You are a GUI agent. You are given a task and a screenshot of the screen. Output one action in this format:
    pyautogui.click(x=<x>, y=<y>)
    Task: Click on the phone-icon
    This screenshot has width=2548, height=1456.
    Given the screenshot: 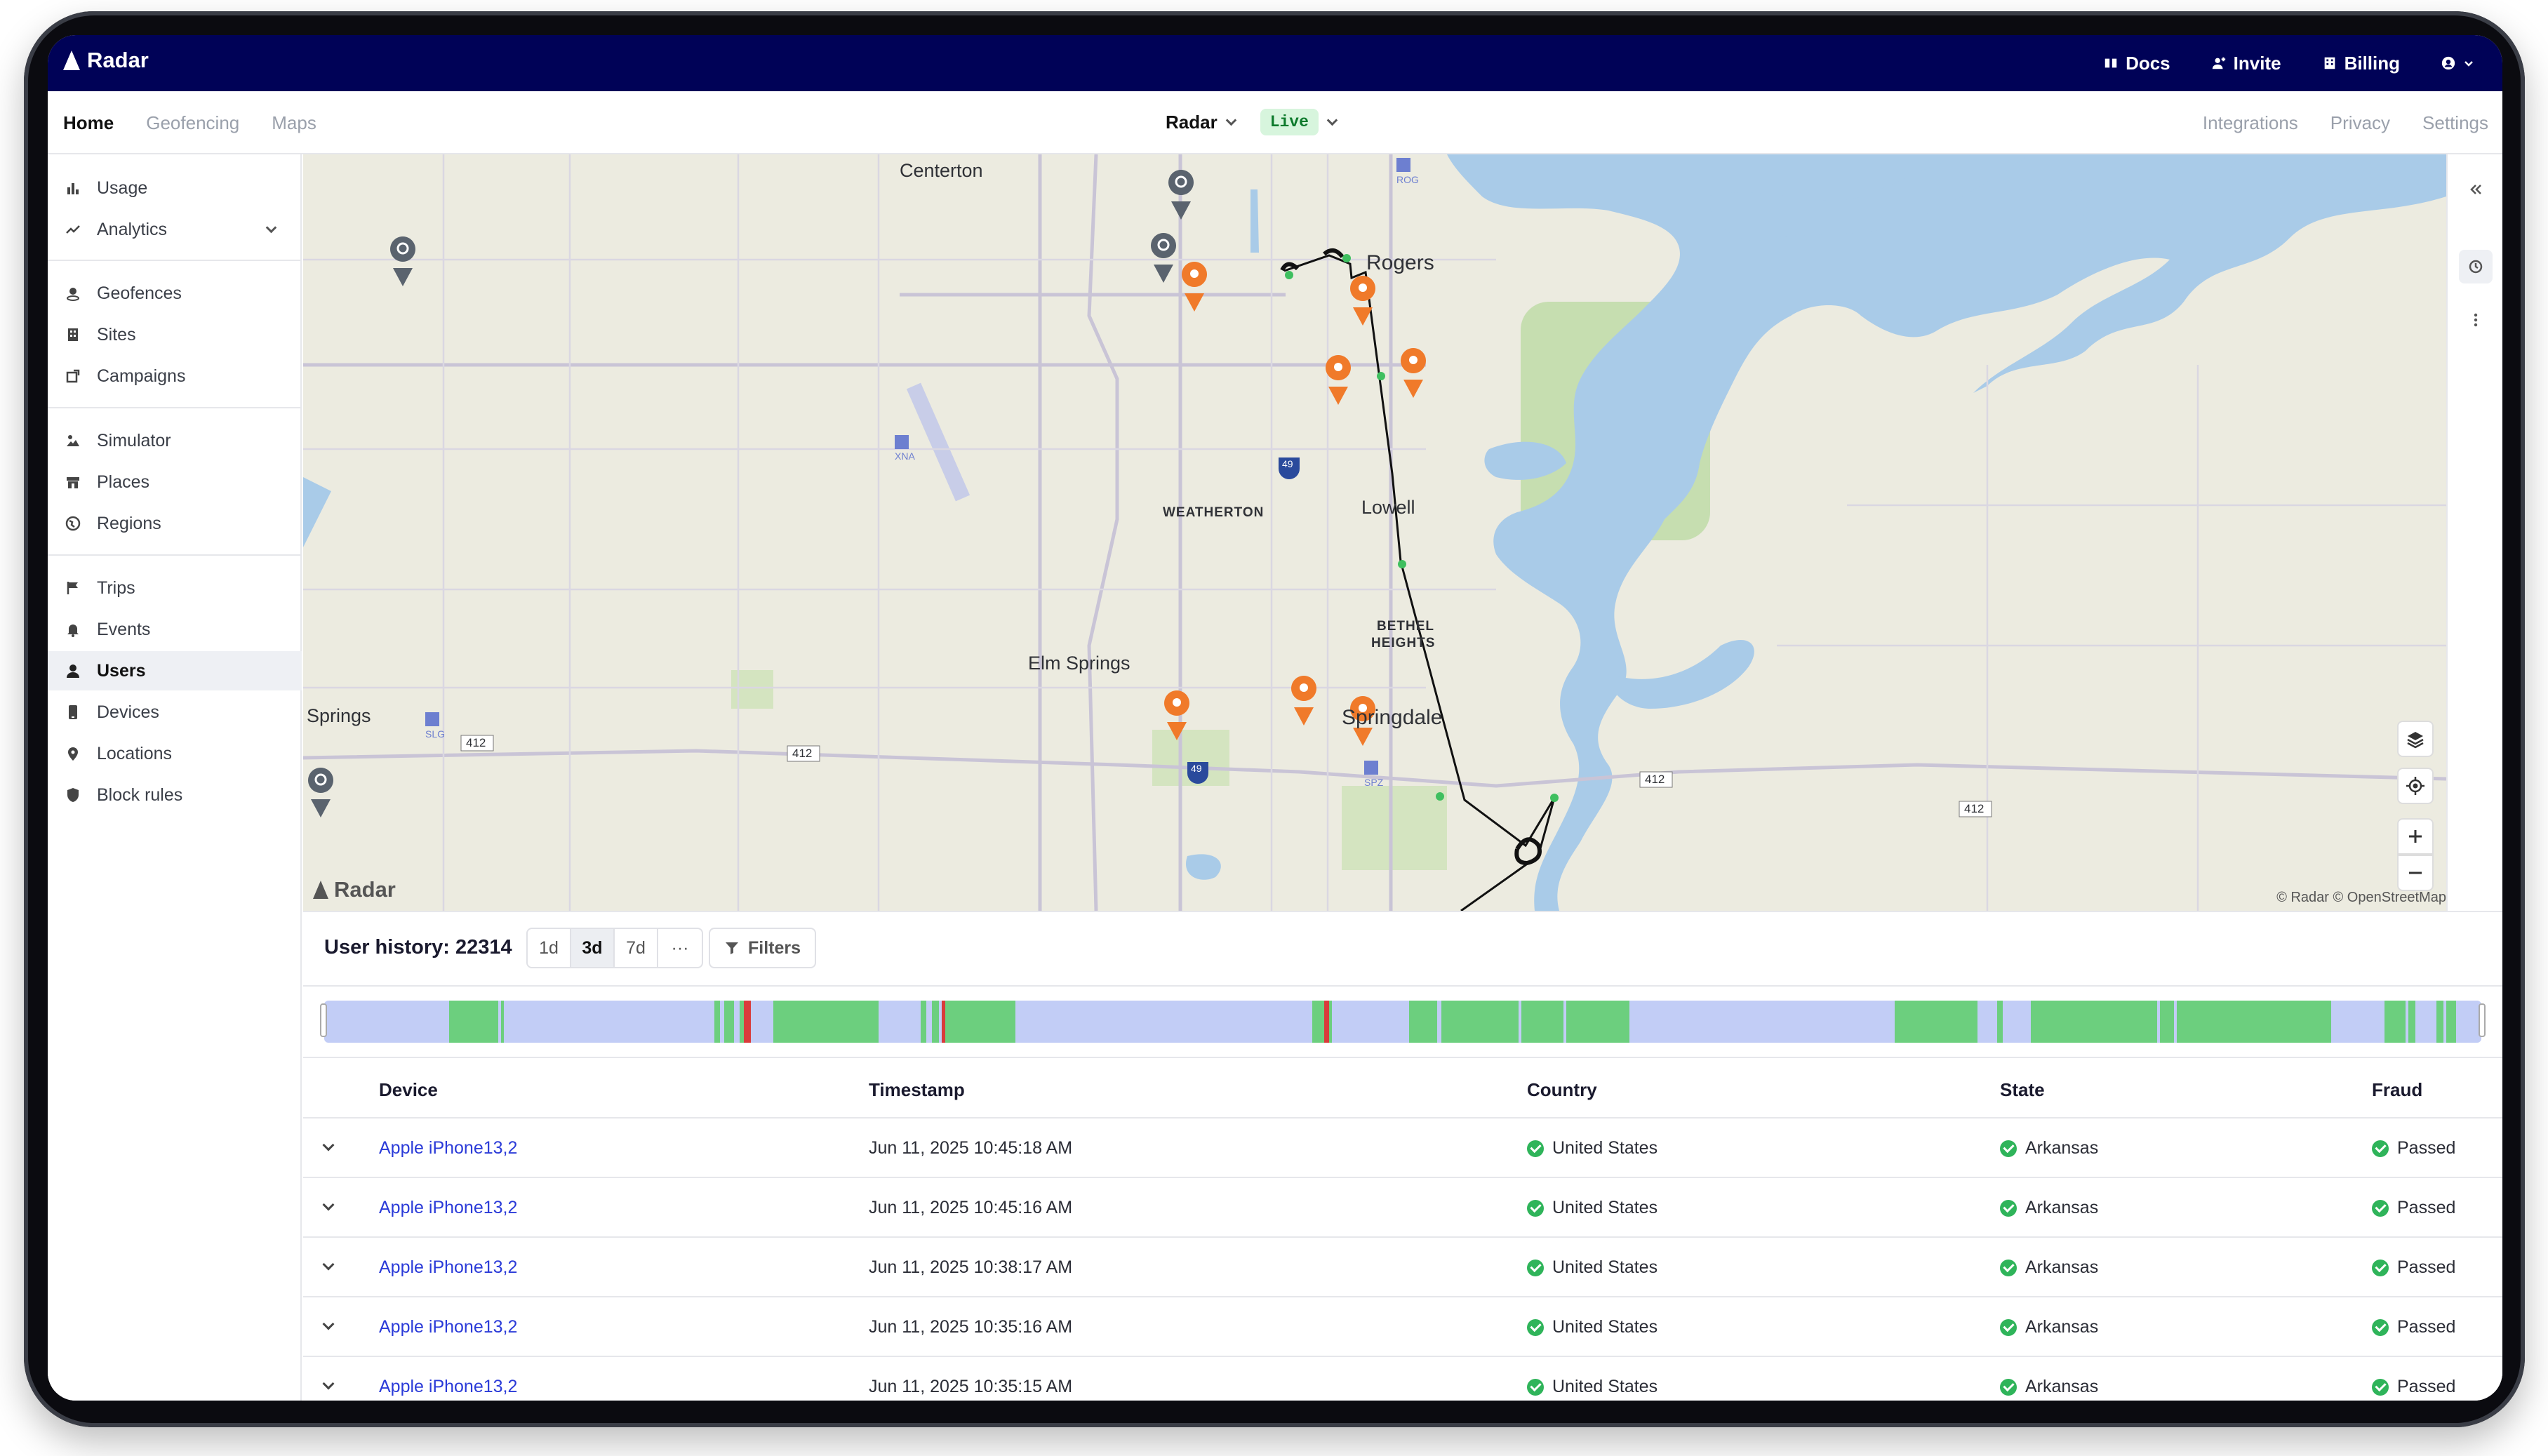 What is the action you would take?
    pyautogui.click(x=73, y=713)
    